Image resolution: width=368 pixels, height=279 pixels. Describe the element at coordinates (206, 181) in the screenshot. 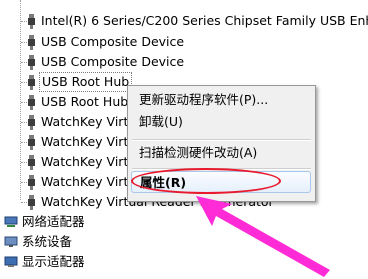

I see `annotation-ellipse` at that location.